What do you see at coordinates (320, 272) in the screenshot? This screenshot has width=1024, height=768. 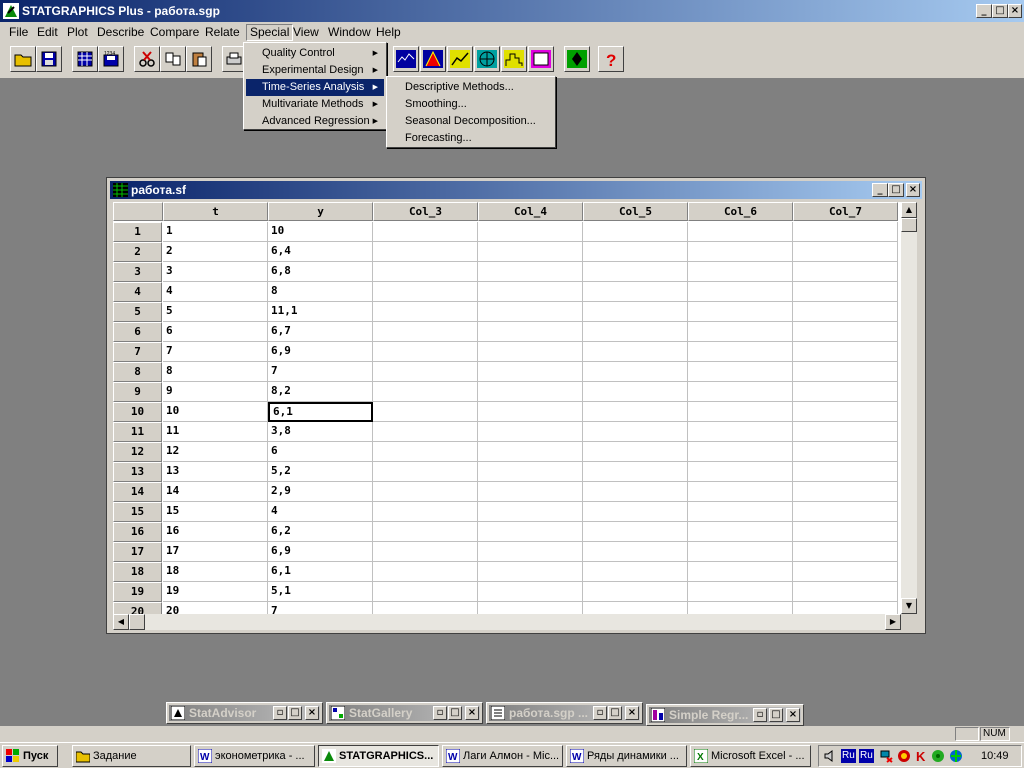 I see `data-cell: 6,8` at bounding box center [320, 272].